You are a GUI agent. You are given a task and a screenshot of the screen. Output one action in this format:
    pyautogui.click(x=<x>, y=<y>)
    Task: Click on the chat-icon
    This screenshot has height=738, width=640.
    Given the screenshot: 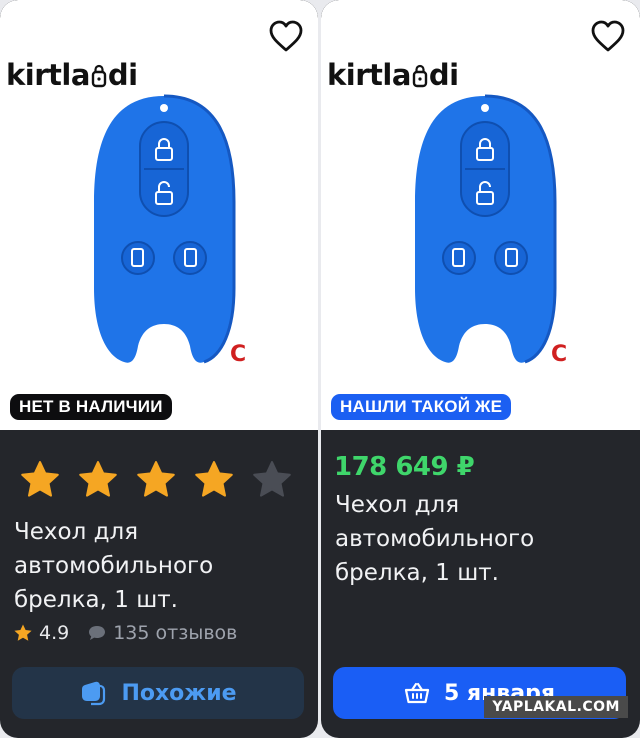 What is the action you would take?
    pyautogui.click(x=97, y=633)
    